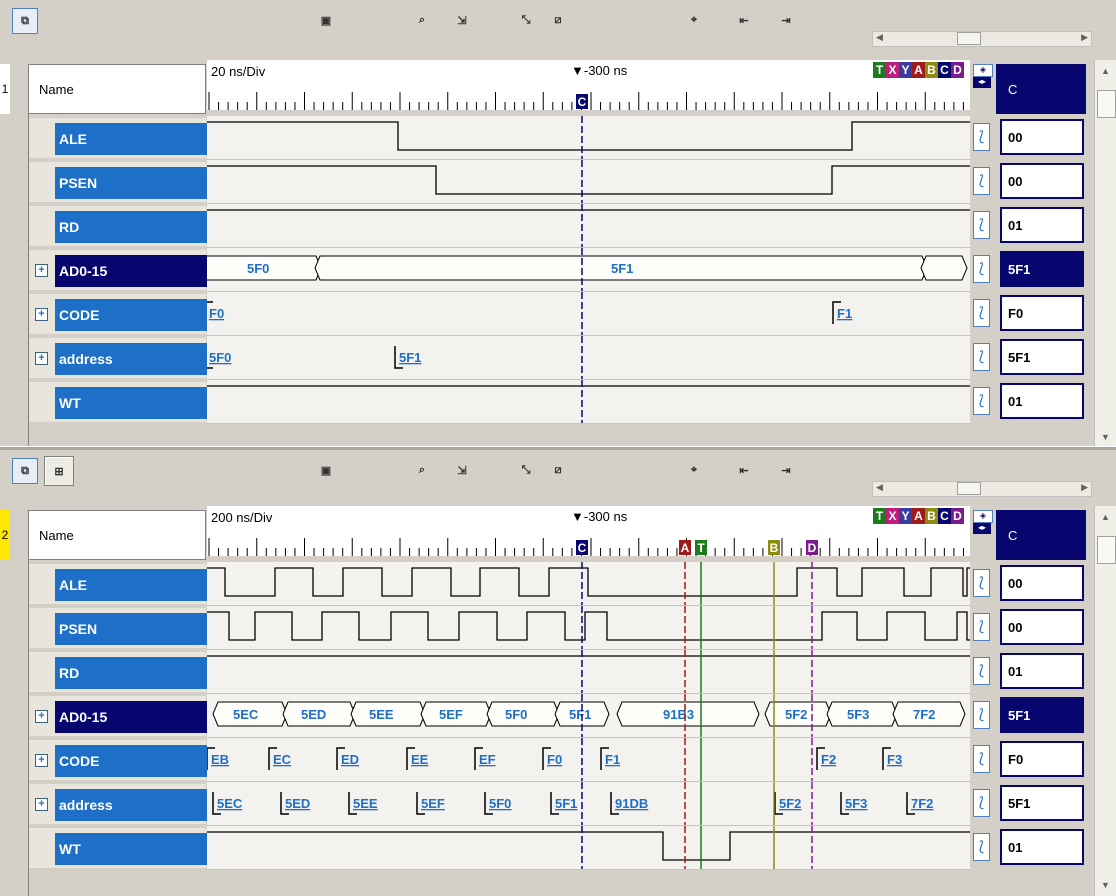 This screenshot has height=896, width=1116. What do you see at coordinates (982, 39) in the screenshot?
I see `horizontal-scrollbar: ◀ ▶` at bounding box center [982, 39].